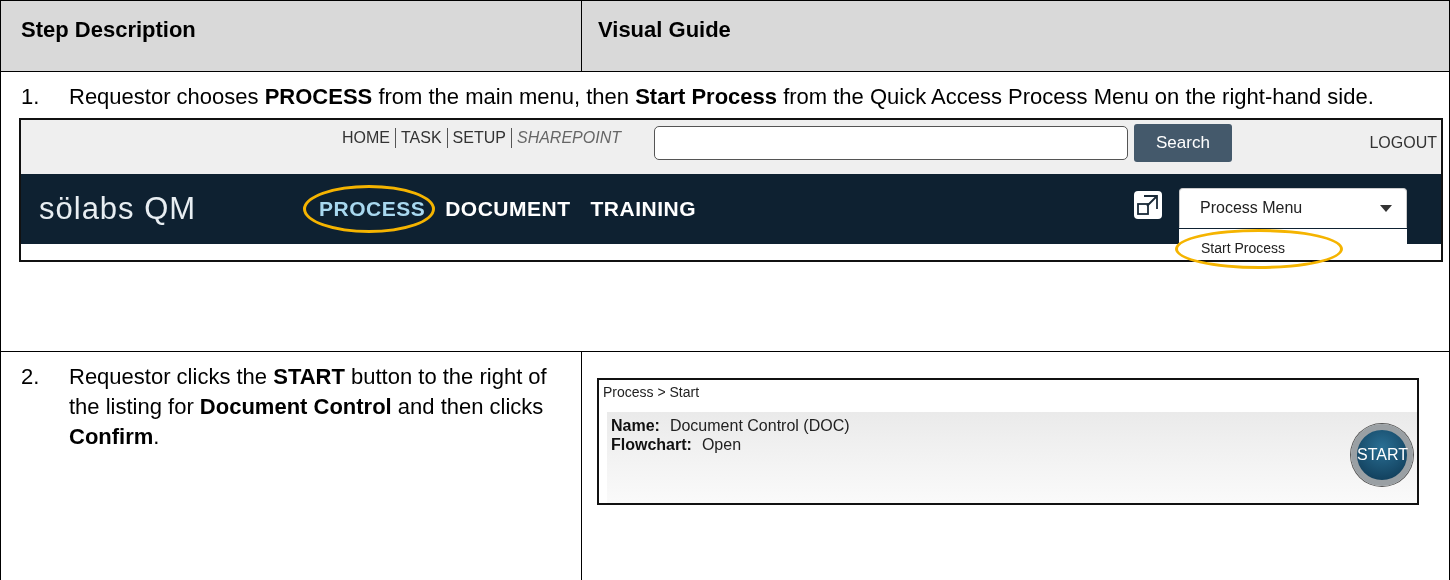 This screenshot has width=1450, height=580. I want to click on step-text: Requestor chooses PROCESS from the main menu, then Start Process from the Quick Access Process Menu on the right-hand side., so click(721, 97).